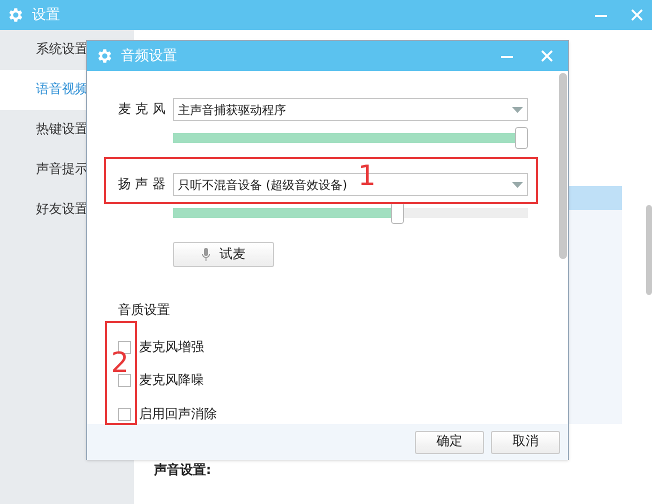 Image resolution: width=652 pixels, height=504 pixels. I want to click on test-mic-button: 试麦, so click(223, 254).